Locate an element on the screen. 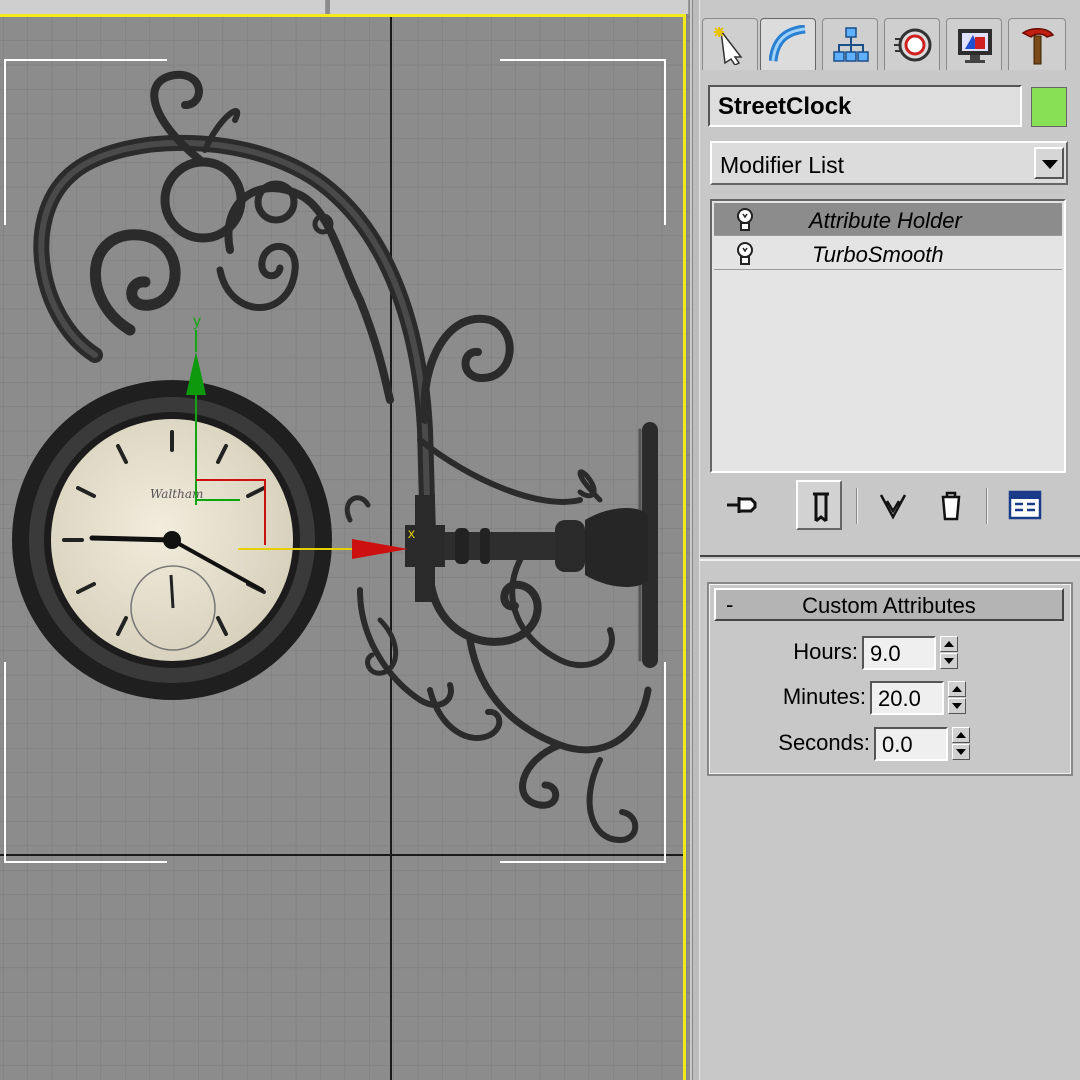 The image size is (1080, 1080). hours-field: 9.0 is located at coordinates (899, 653).